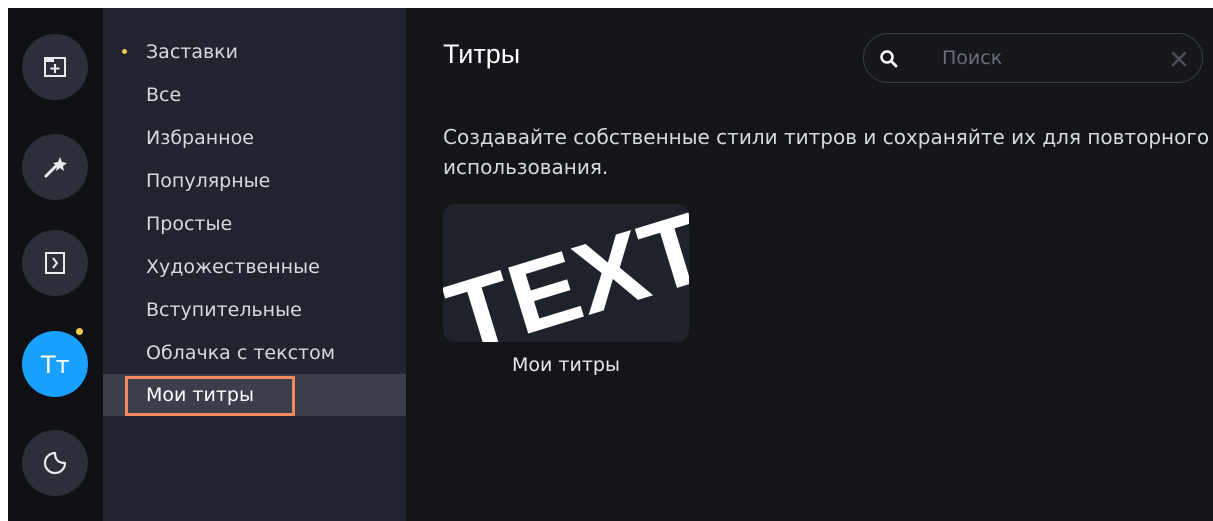 The image size is (1213, 521). What do you see at coordinates (200, 138) in the screenshot?
I see `category-label: Избранное` at bounding box center [200, 138].